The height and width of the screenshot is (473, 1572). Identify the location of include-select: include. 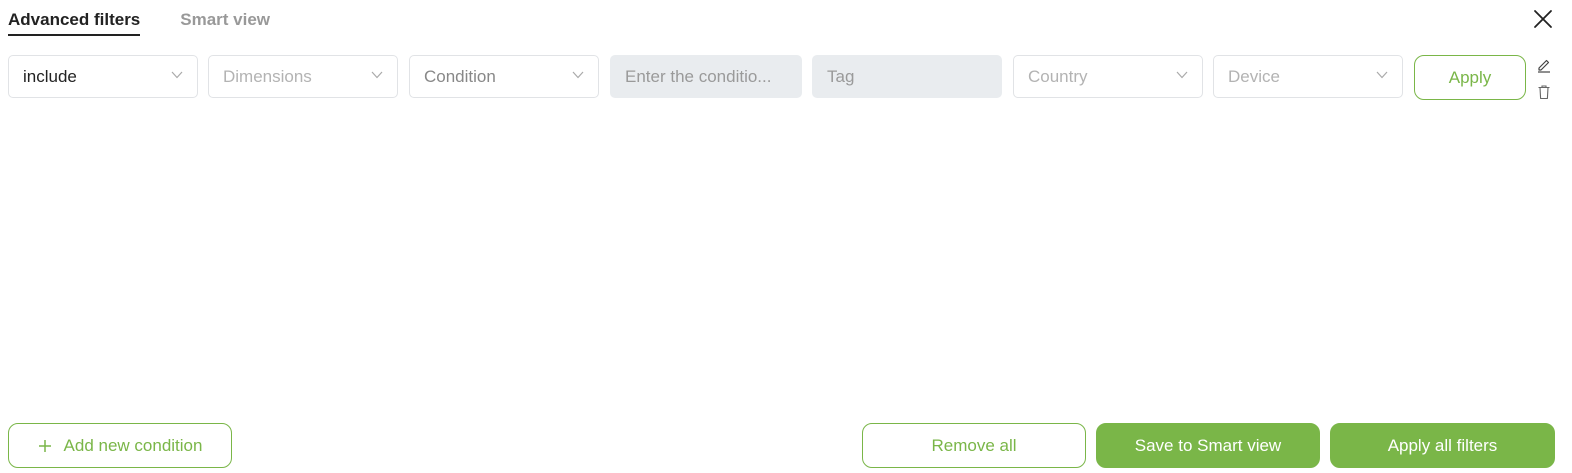
(103, 76).